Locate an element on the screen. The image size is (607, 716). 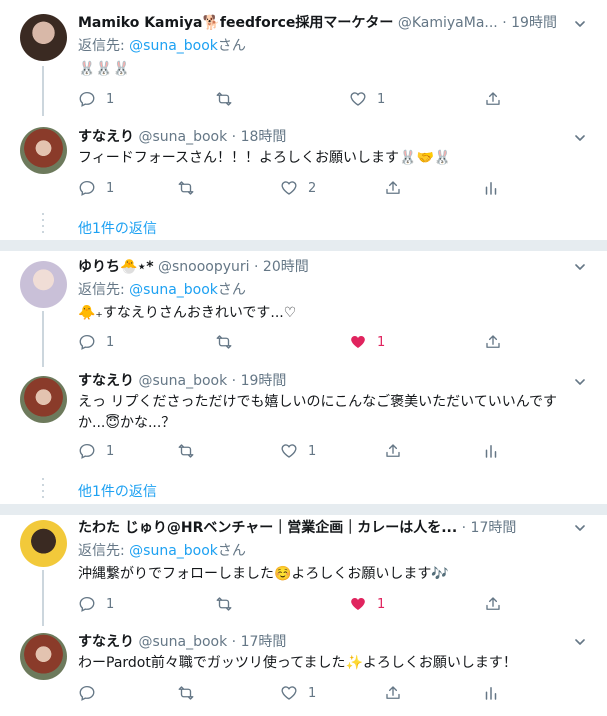
tweet-text: 沖縄繋がりでフォローしました☺️よろしくお願いします🎶 is located at coordinates (263, 574).